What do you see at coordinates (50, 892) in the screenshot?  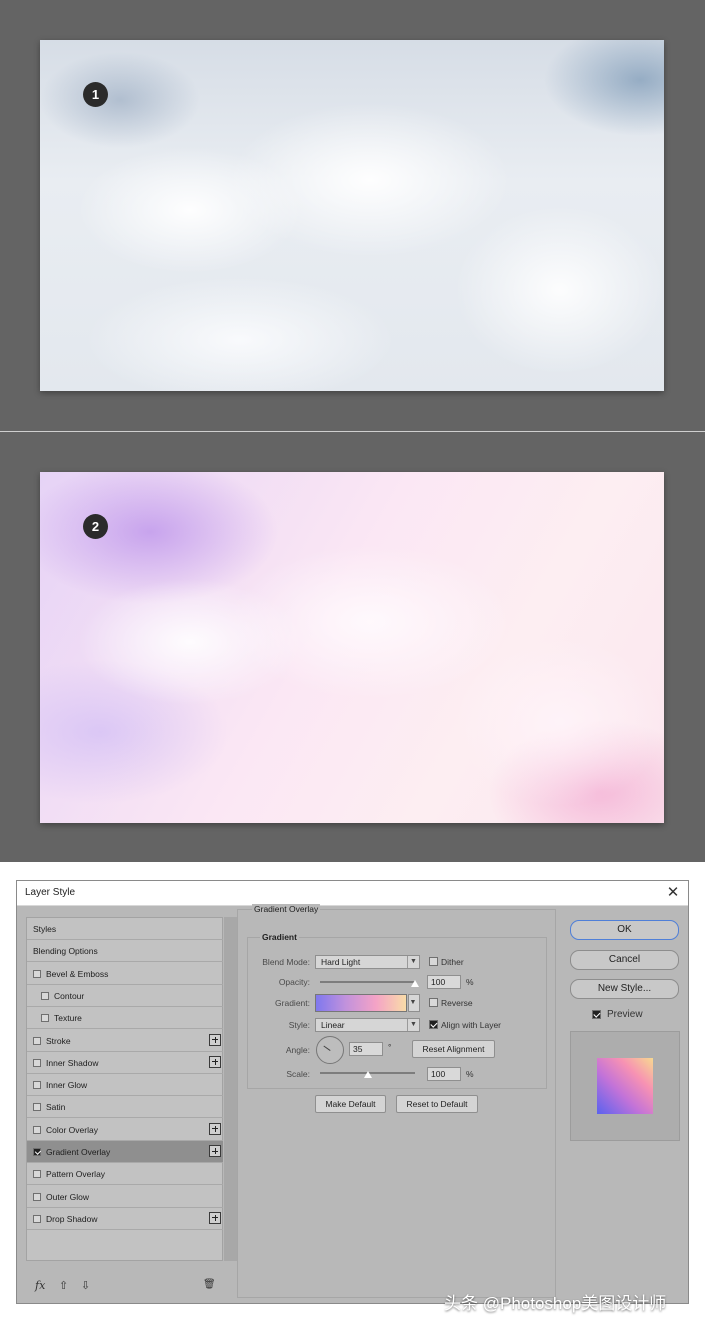 I see `dialog-title: Layer Style` at bounding box center [50, 892].